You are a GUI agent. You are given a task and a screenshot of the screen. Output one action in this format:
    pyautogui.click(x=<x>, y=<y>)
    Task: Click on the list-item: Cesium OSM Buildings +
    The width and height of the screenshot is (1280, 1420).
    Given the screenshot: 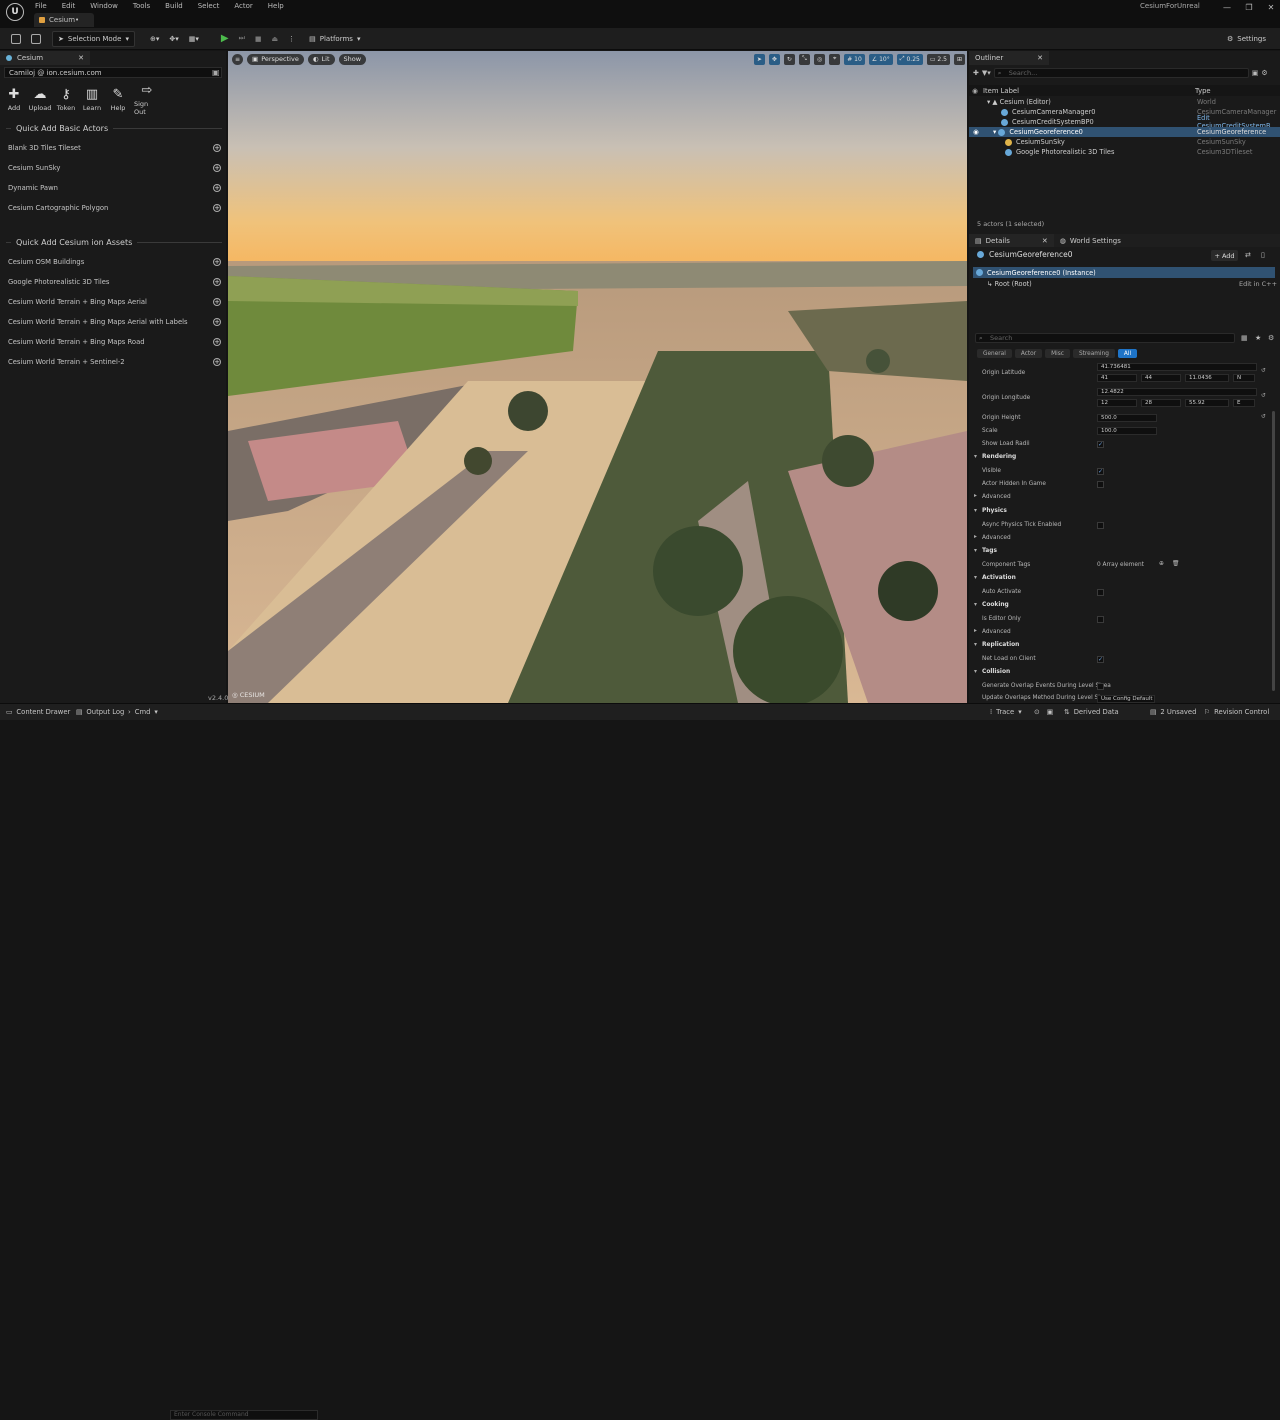 What is the action you would take?
    pyautogui.click(x=113, y=262)
    